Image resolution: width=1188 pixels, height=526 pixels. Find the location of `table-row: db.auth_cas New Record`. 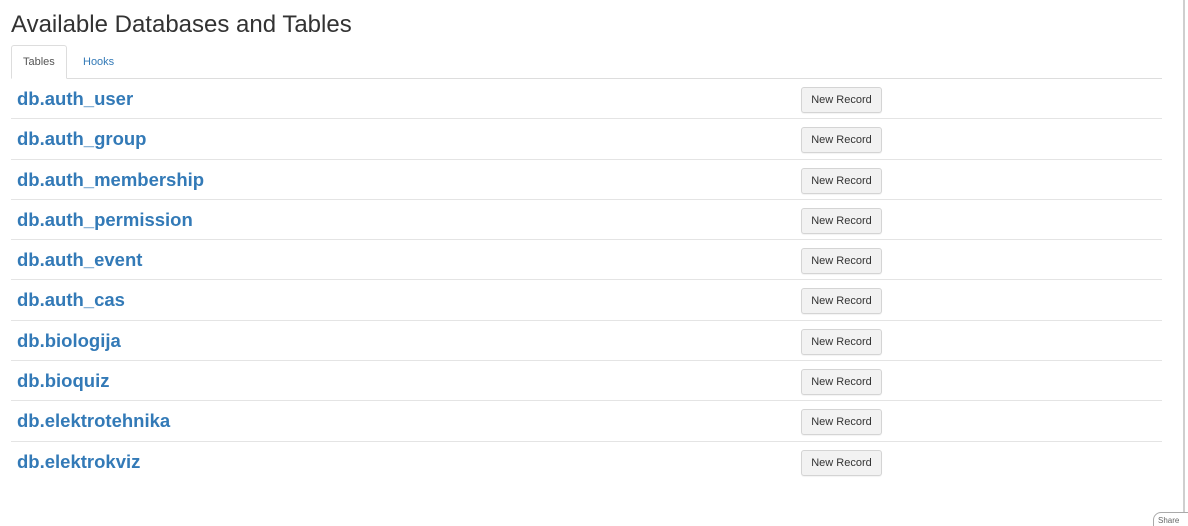

table-row: db.auth_cas New Record is located at coordinates (586, 300).